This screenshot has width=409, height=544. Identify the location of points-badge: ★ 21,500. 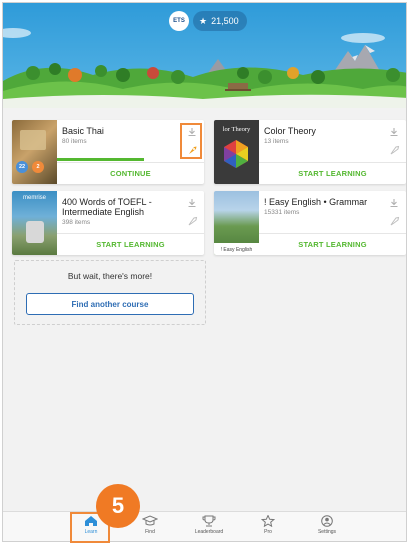
(220, 21).